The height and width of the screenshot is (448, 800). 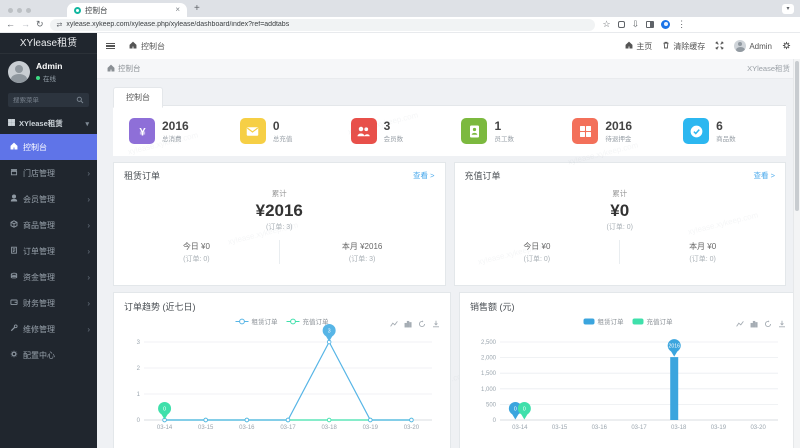 I want to click on new-tab-button: +, so click(x=197, y=9).